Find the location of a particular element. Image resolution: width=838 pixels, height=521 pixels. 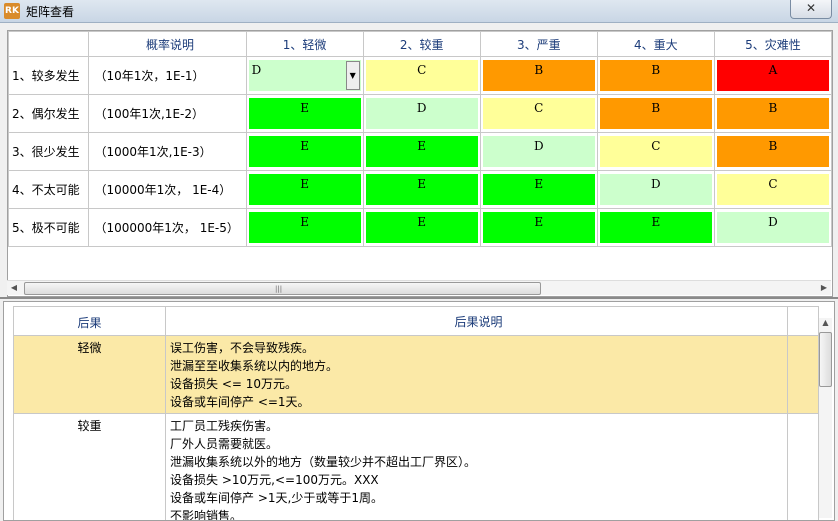

consequence-header-row: 后果 后果说明 is located at coordinates (416, 321).